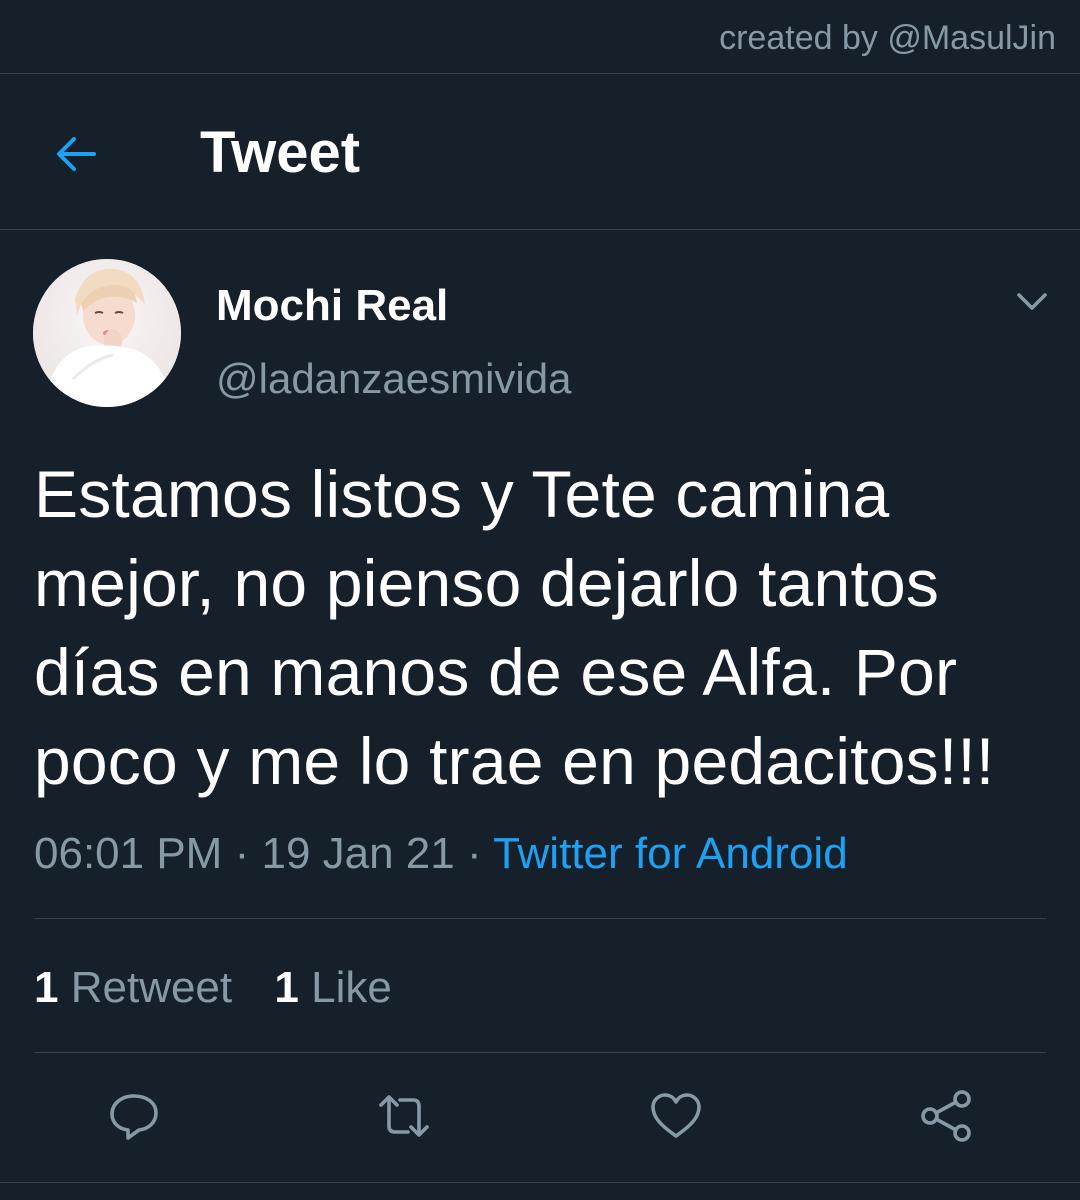 This screenshot has width=1080, height=1200. Describe the element at coordinates (151, 987) in the screenshot. I see `retweets-label: Retweet` at that location.